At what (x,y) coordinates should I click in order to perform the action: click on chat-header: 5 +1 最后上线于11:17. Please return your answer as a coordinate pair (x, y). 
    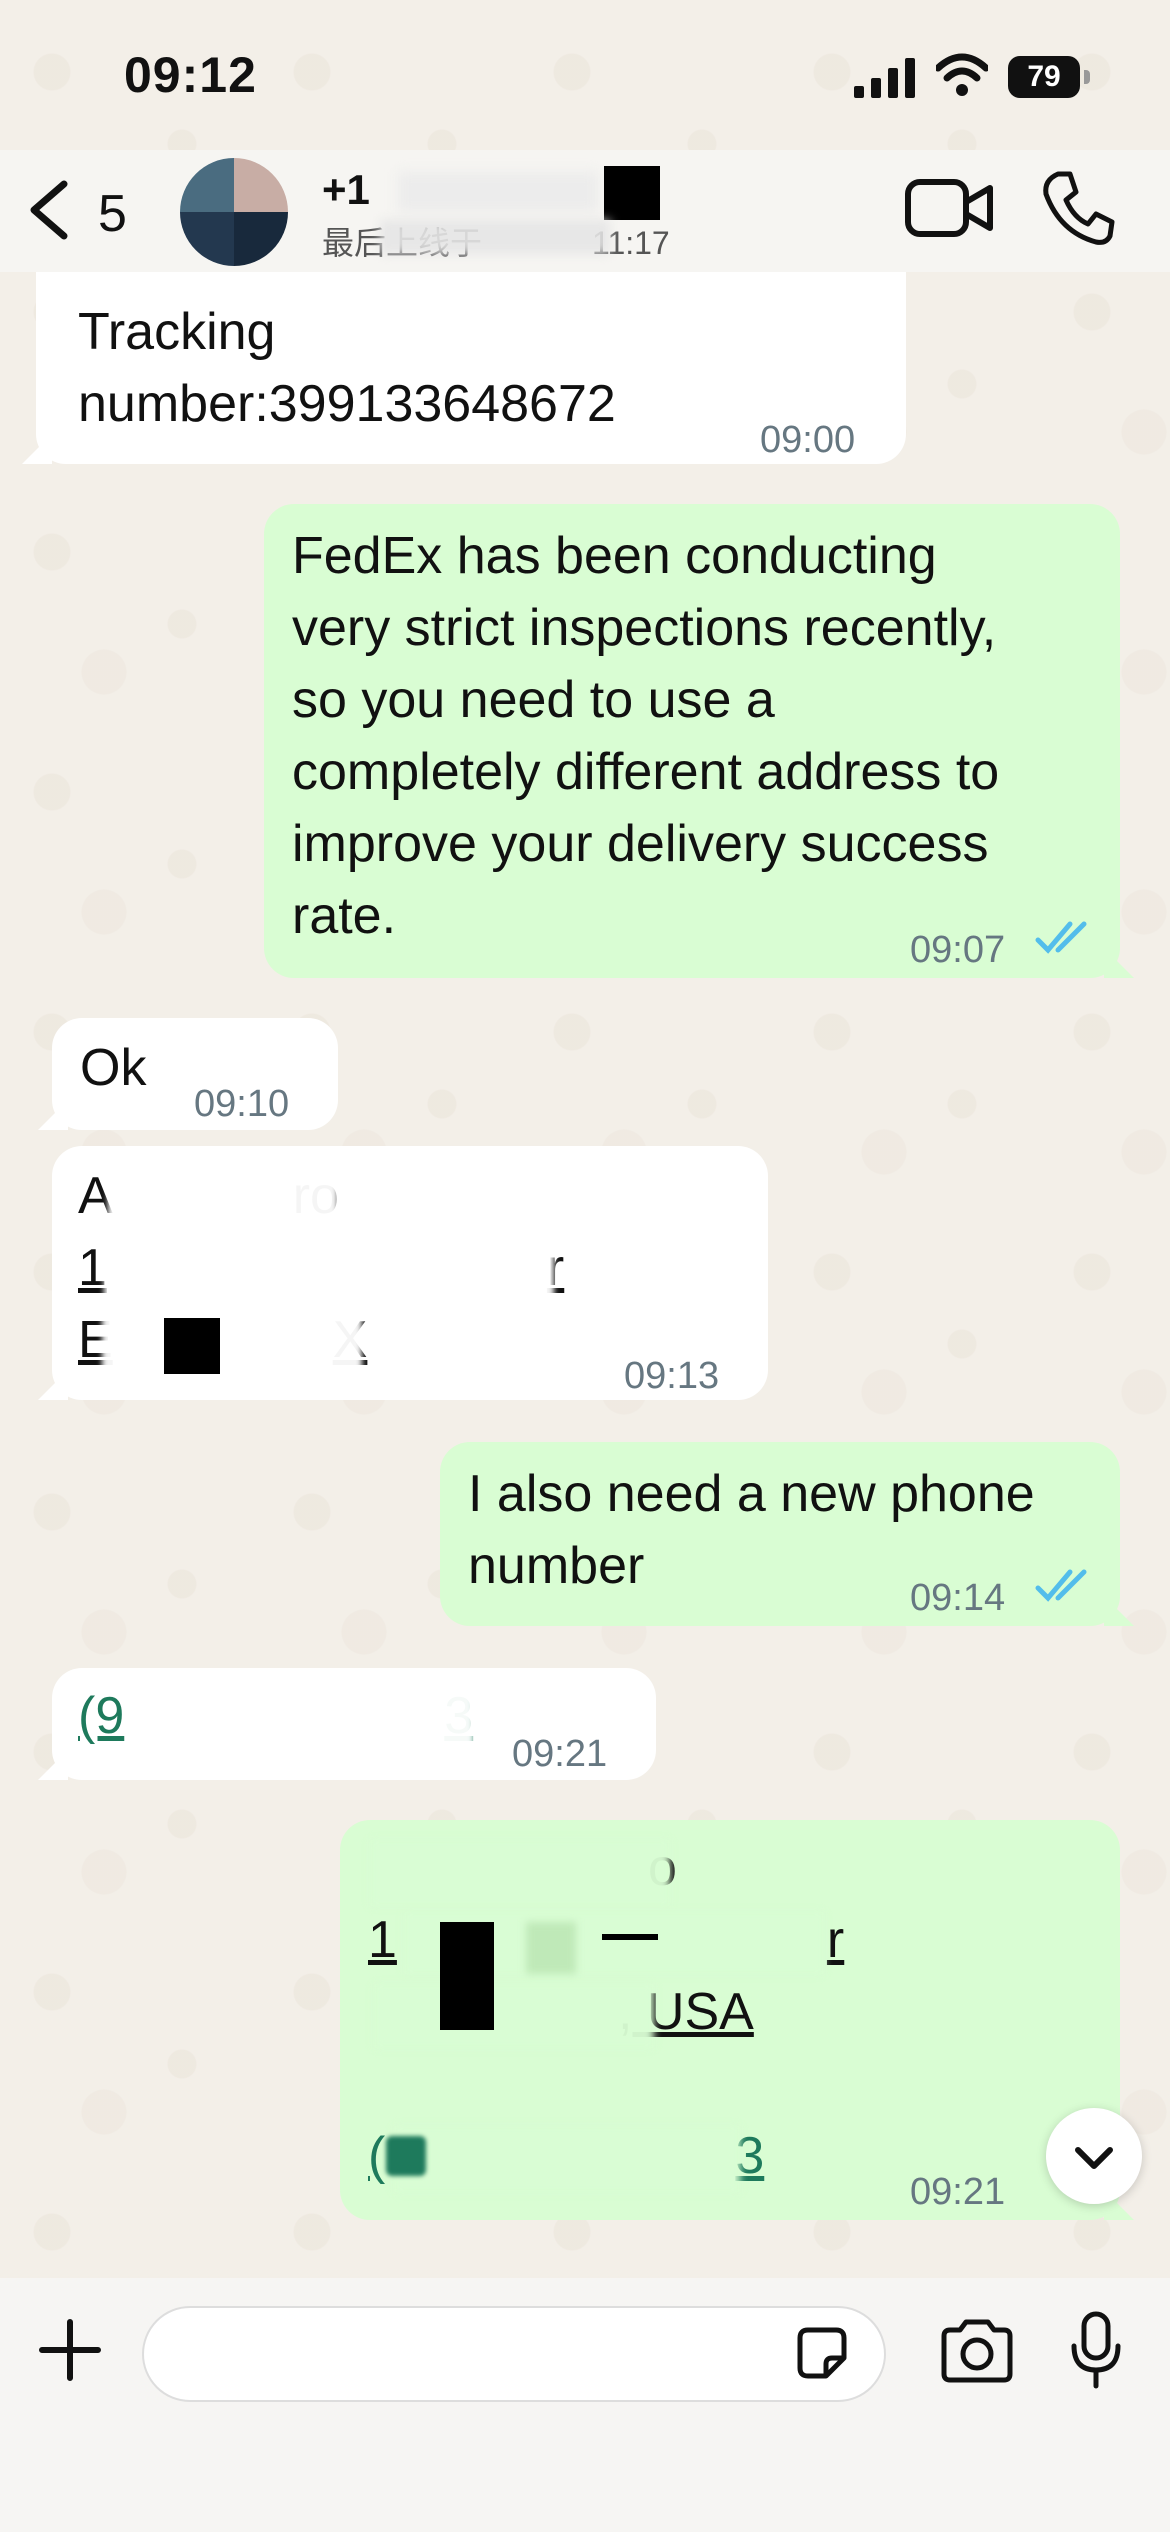
    Looking at the image, I should click on (585, 211).